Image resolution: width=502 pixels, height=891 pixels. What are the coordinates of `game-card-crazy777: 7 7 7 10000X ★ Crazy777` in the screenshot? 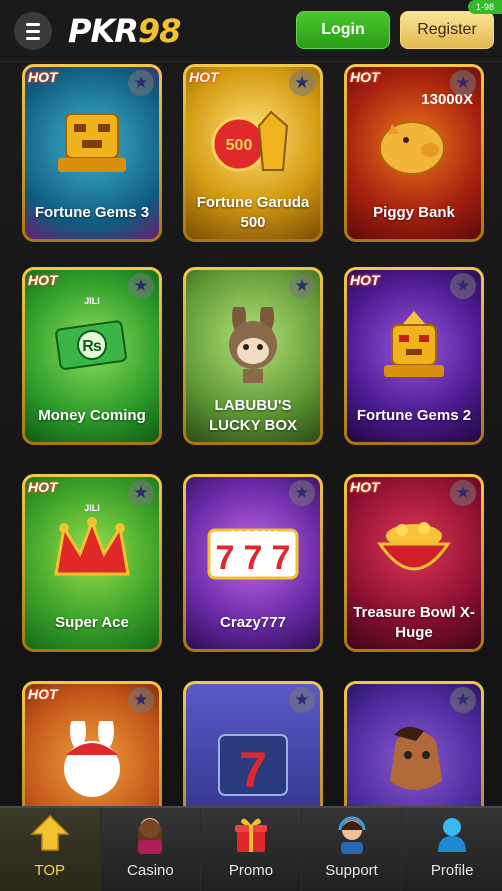 It's located at (253, 563).